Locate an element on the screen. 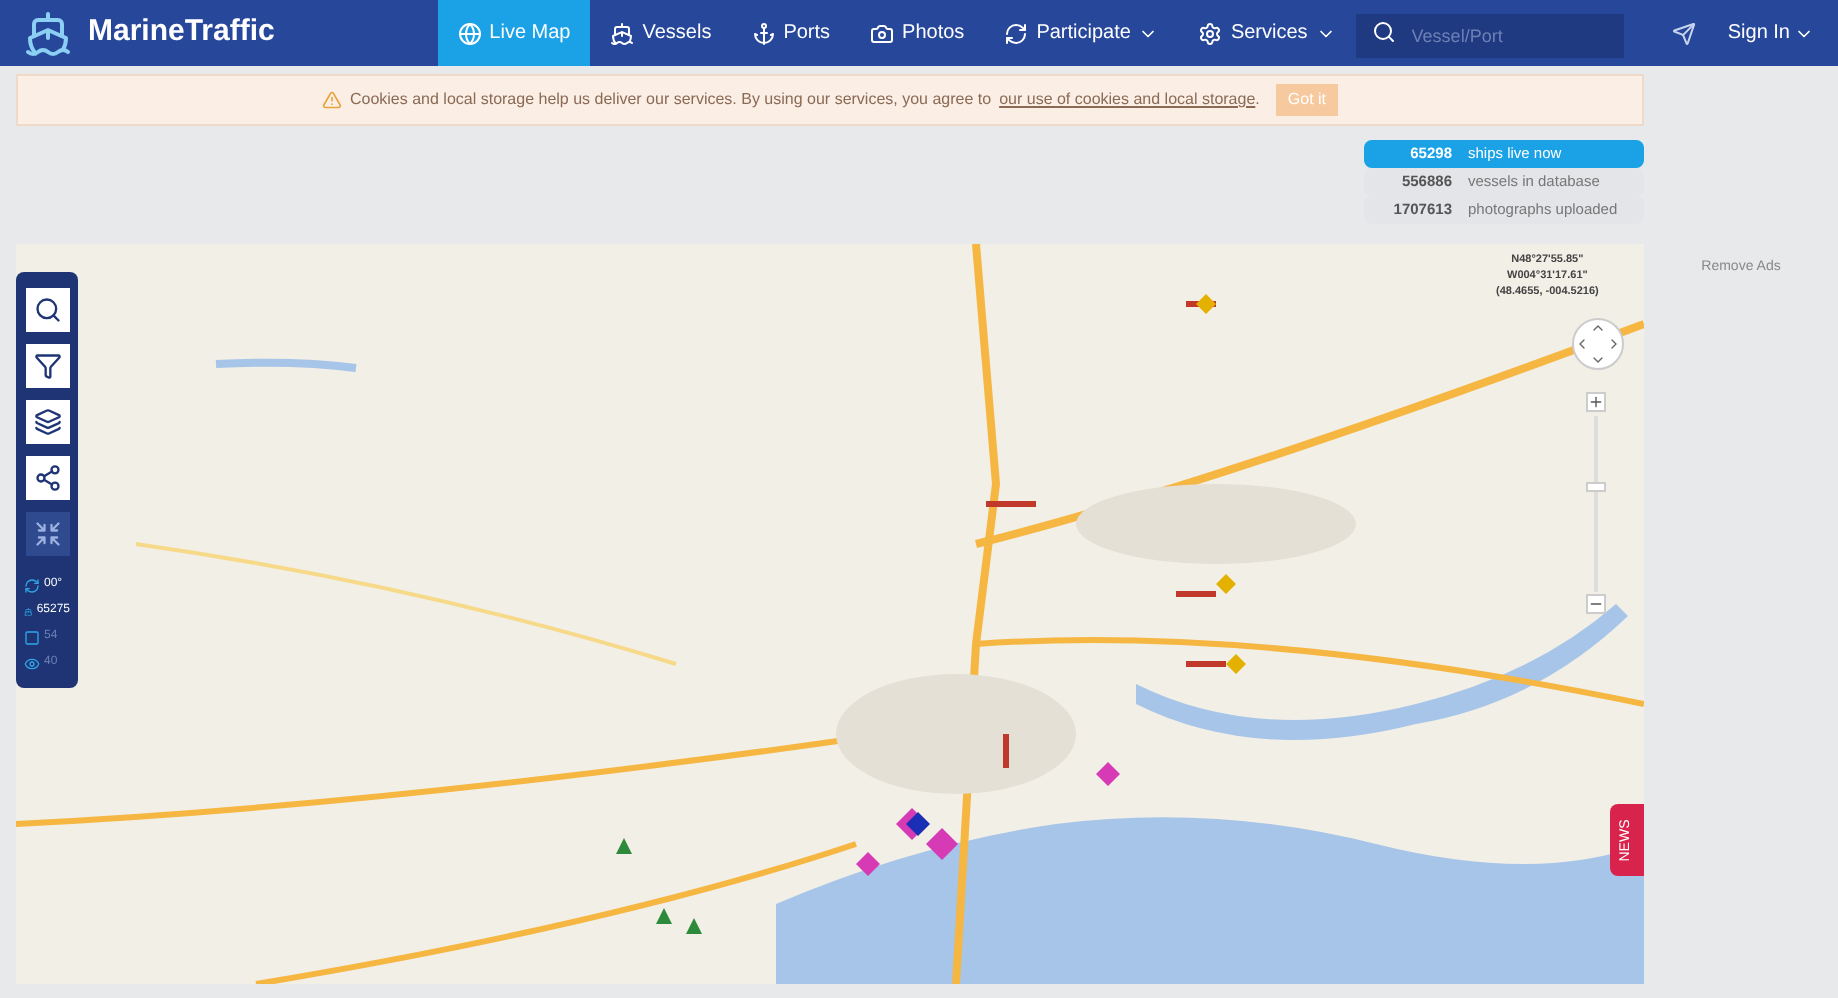 The height and width of the screenshot is (998, 1838). logo-icon is located at coordinates (48, 33).